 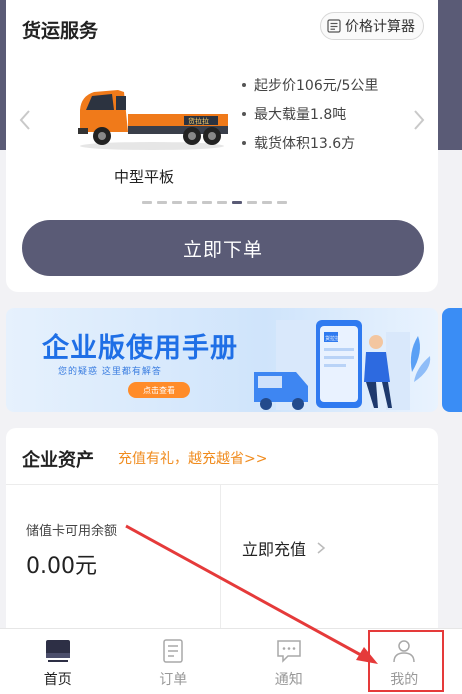 What do you see at coordinates (153, 120) in the screenshot?
I see `truck-image: 货拉拉` at bounding box center [153, 120].